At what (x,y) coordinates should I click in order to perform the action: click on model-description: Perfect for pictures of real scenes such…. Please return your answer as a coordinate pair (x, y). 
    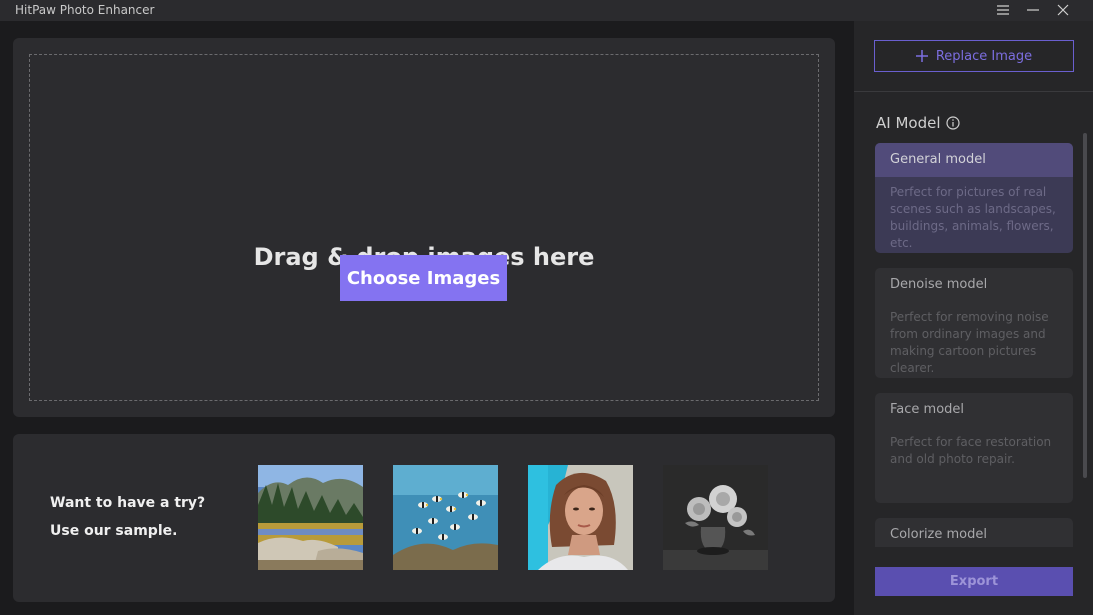
    Looking at the image, I should click on (973, 217).